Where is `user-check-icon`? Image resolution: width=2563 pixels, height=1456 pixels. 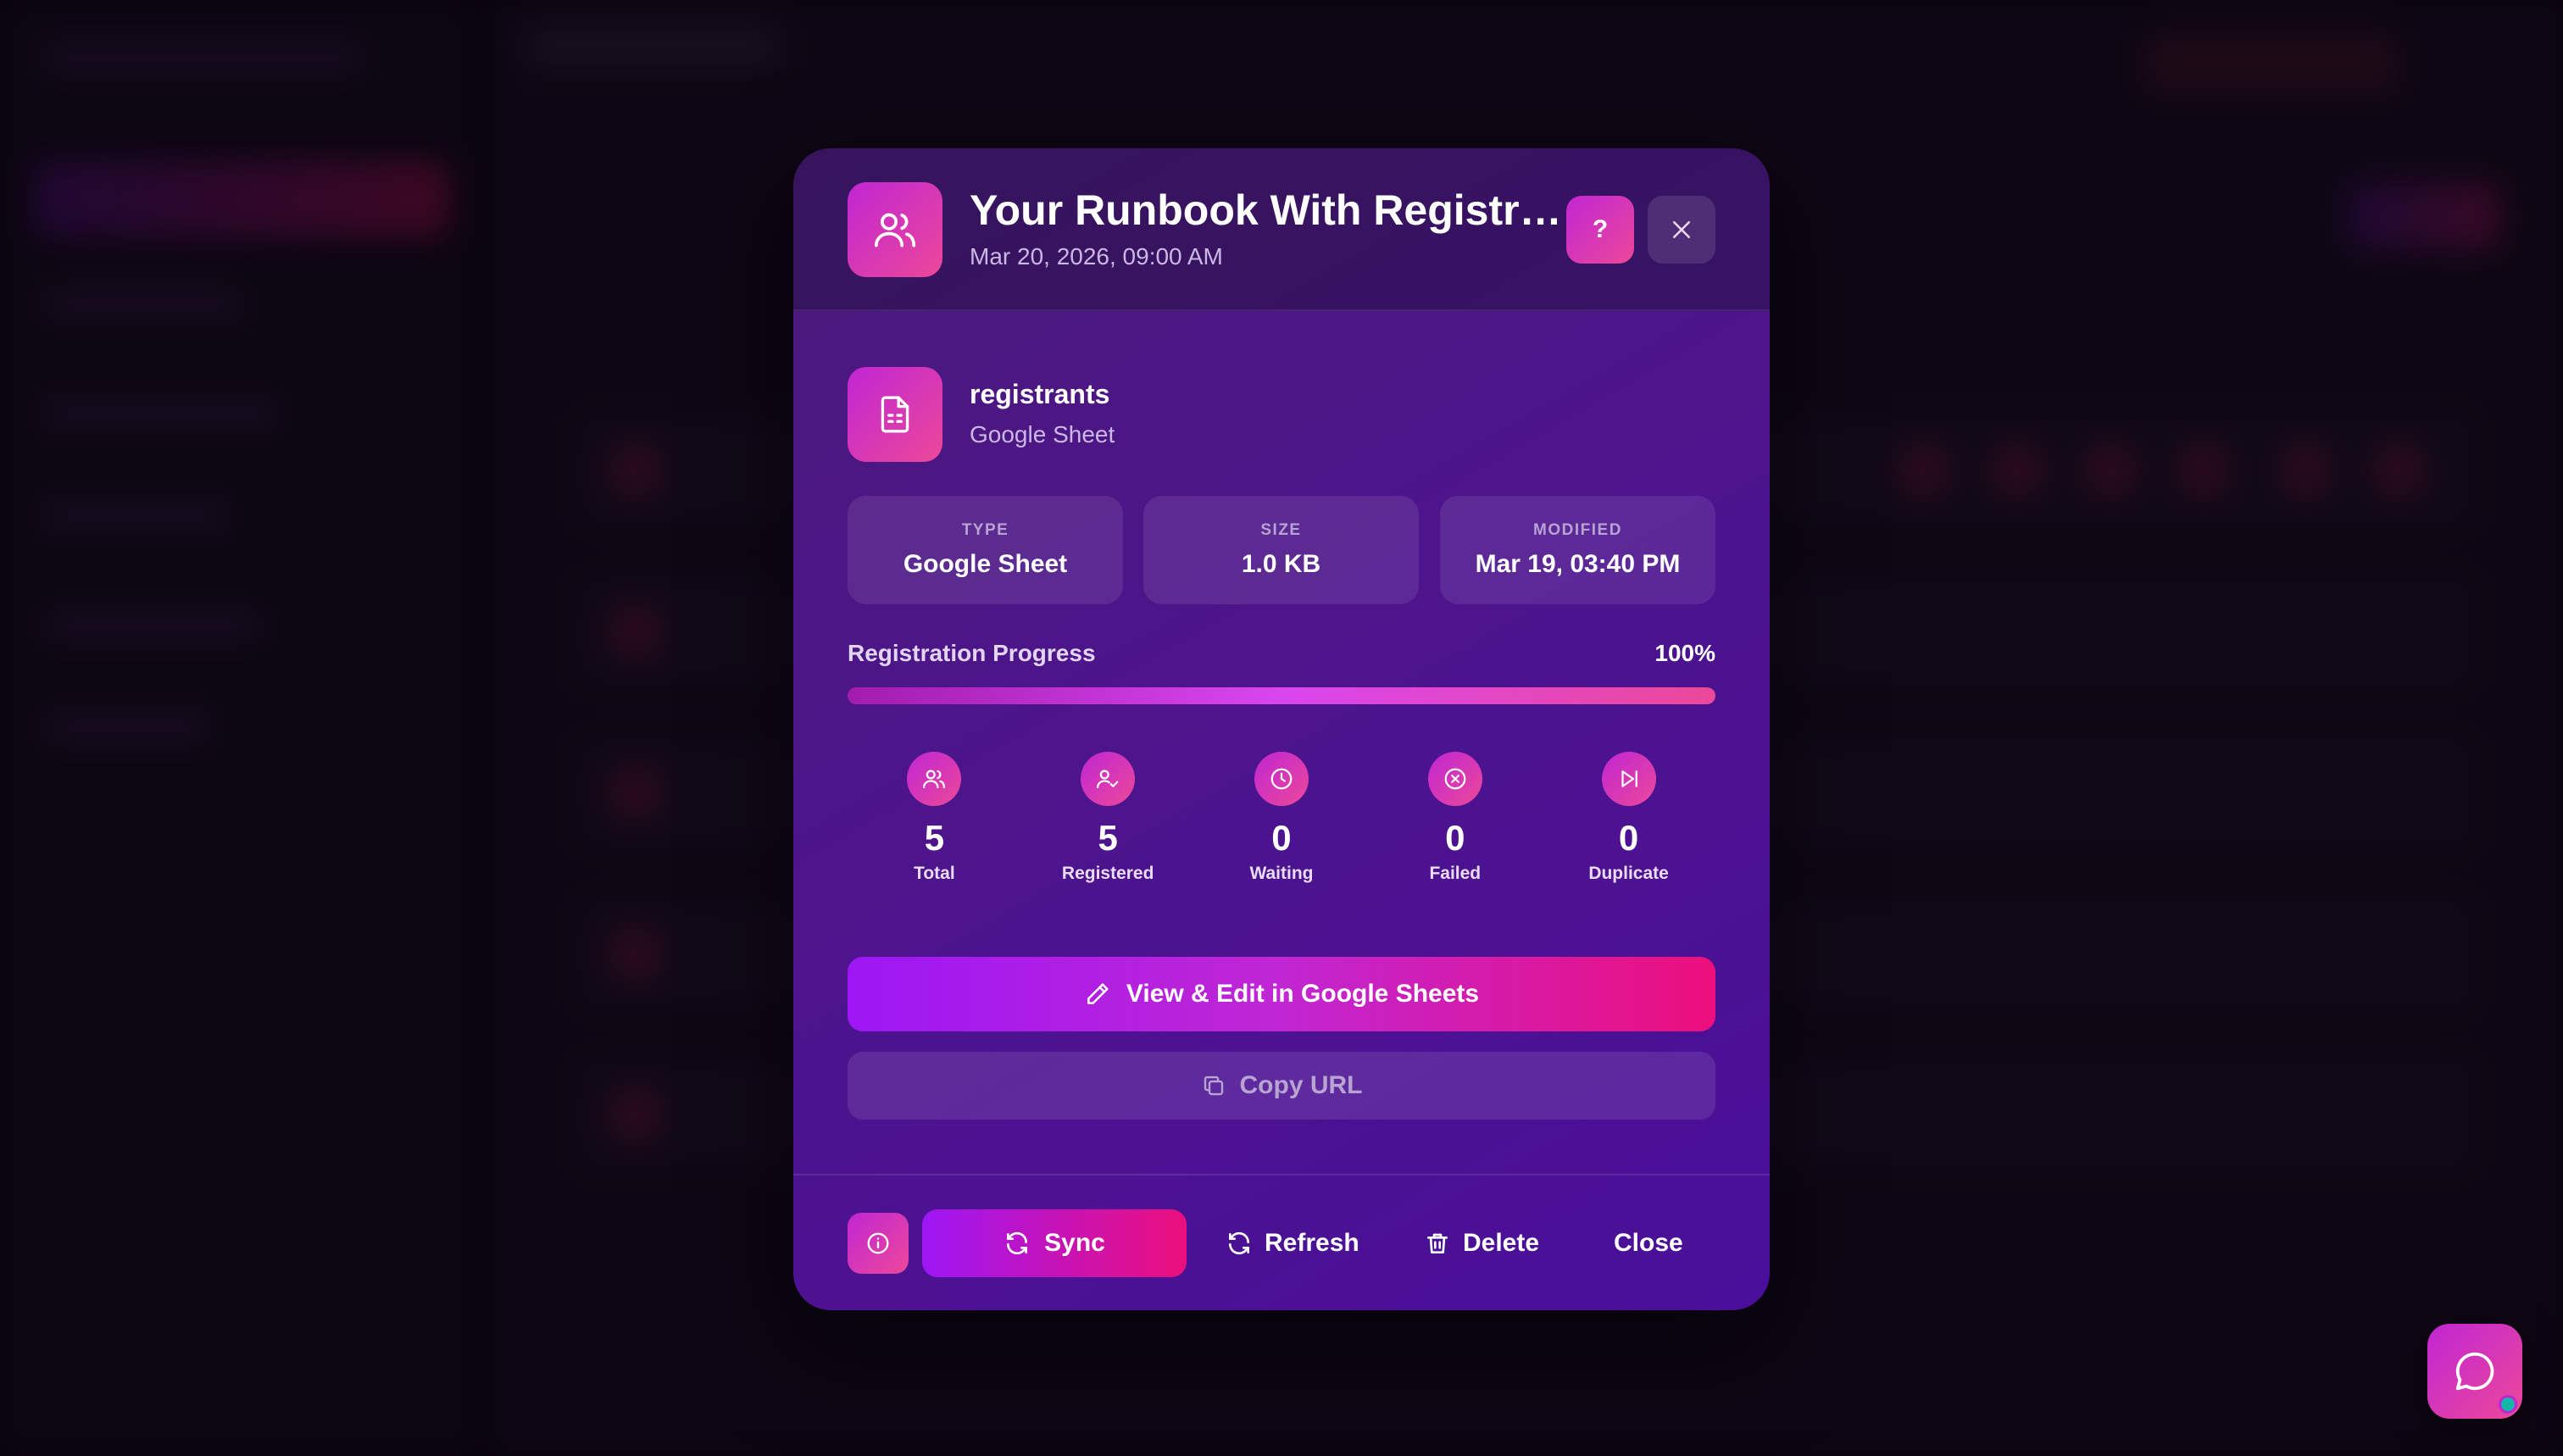 user-check-icon is located at coordinates (1108, 779).